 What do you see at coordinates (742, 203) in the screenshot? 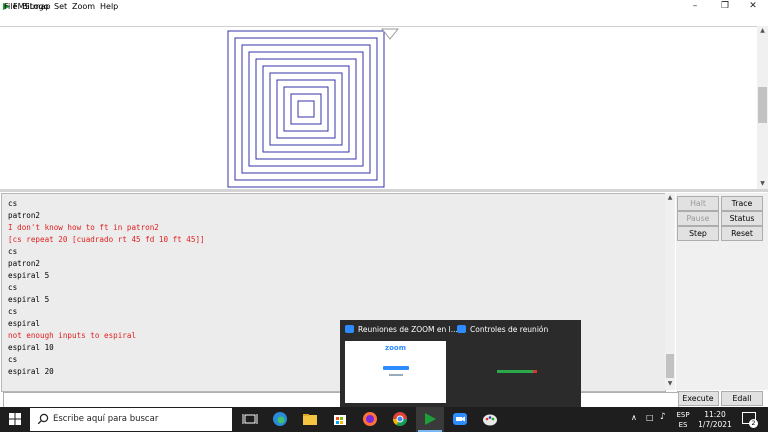
I see `trace-button: Trace` at bounding box center [742, 203].